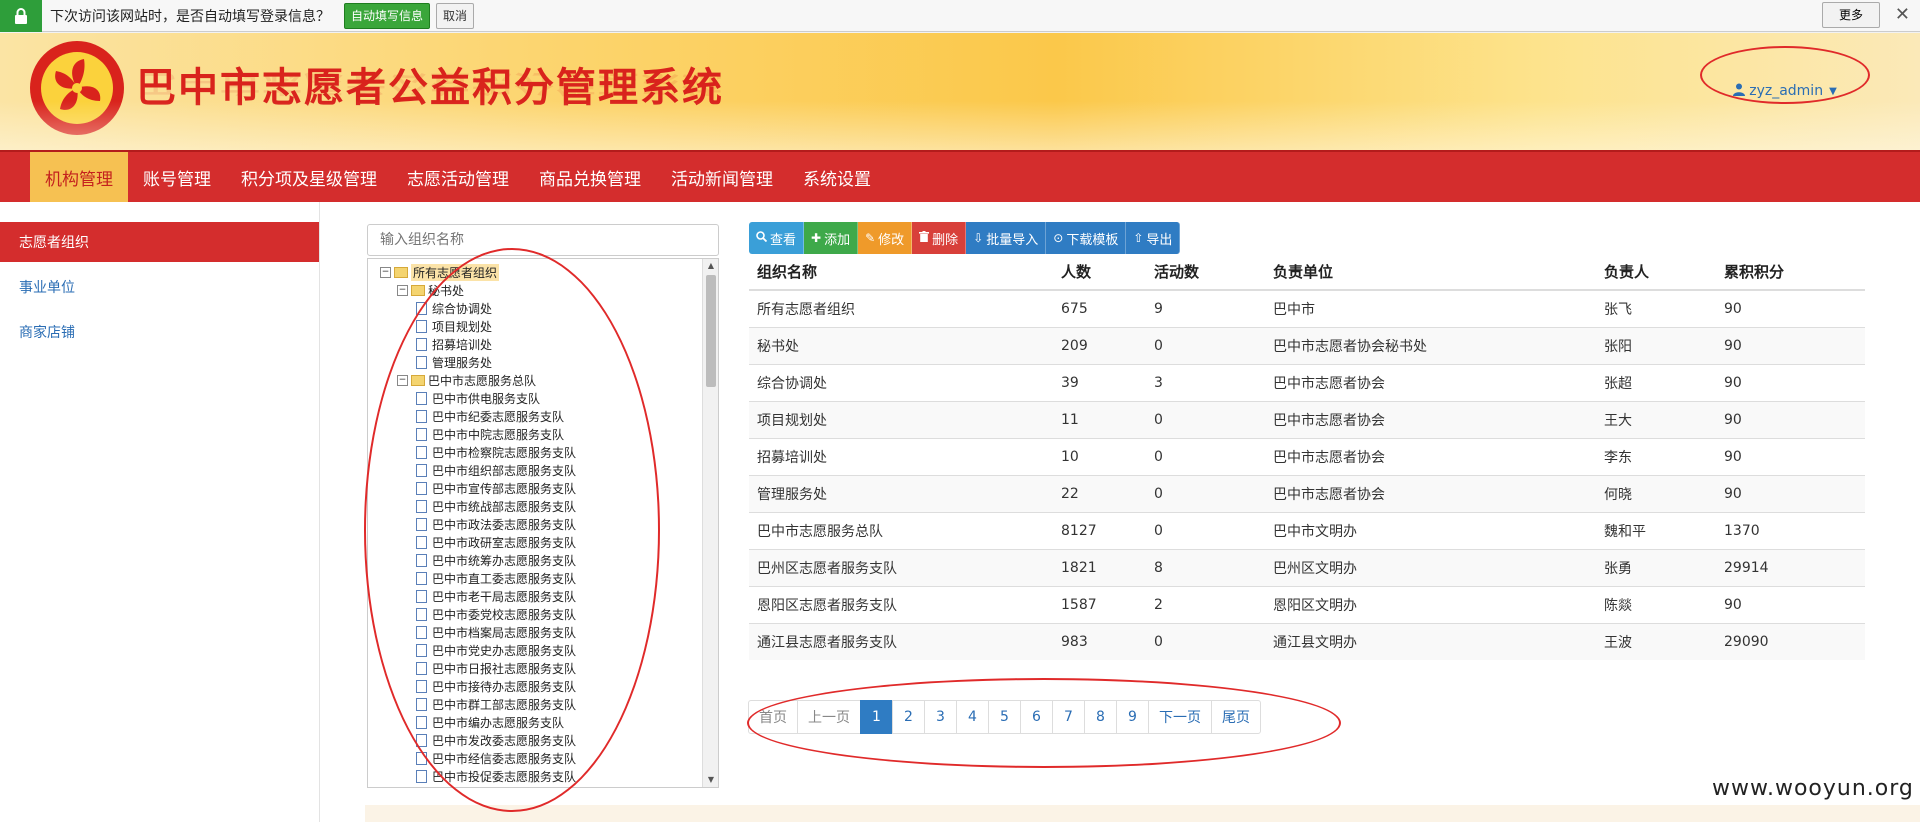 The width and height of the screenshot is (1920, 822). I want to click on autofill-button: 自动填写信息, so click(387, 15).